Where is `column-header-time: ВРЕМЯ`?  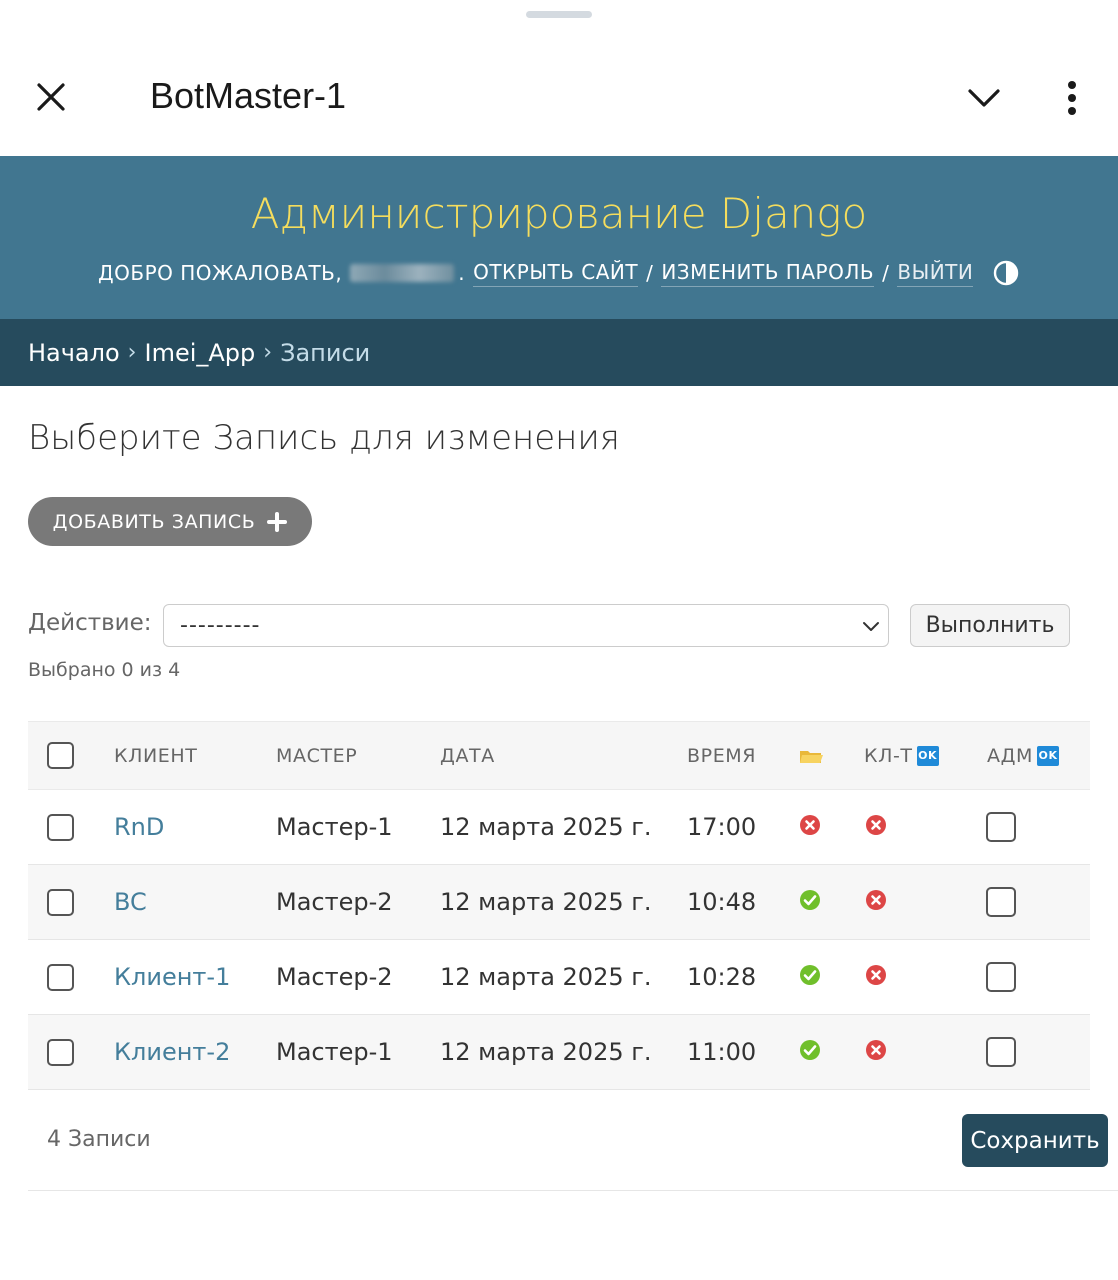 column-header-time: ВРЕМЯ is located at coordinates (721, 755).